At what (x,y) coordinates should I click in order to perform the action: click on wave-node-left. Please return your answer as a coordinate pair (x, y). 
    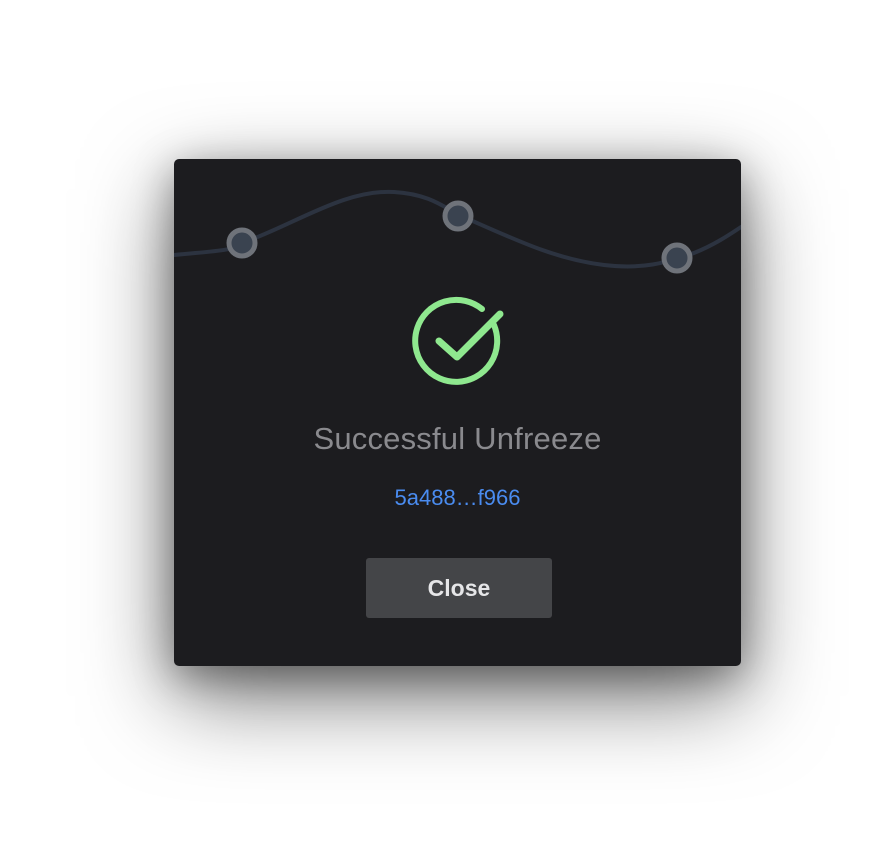
    Looking at the image, I should click on (242, 243).